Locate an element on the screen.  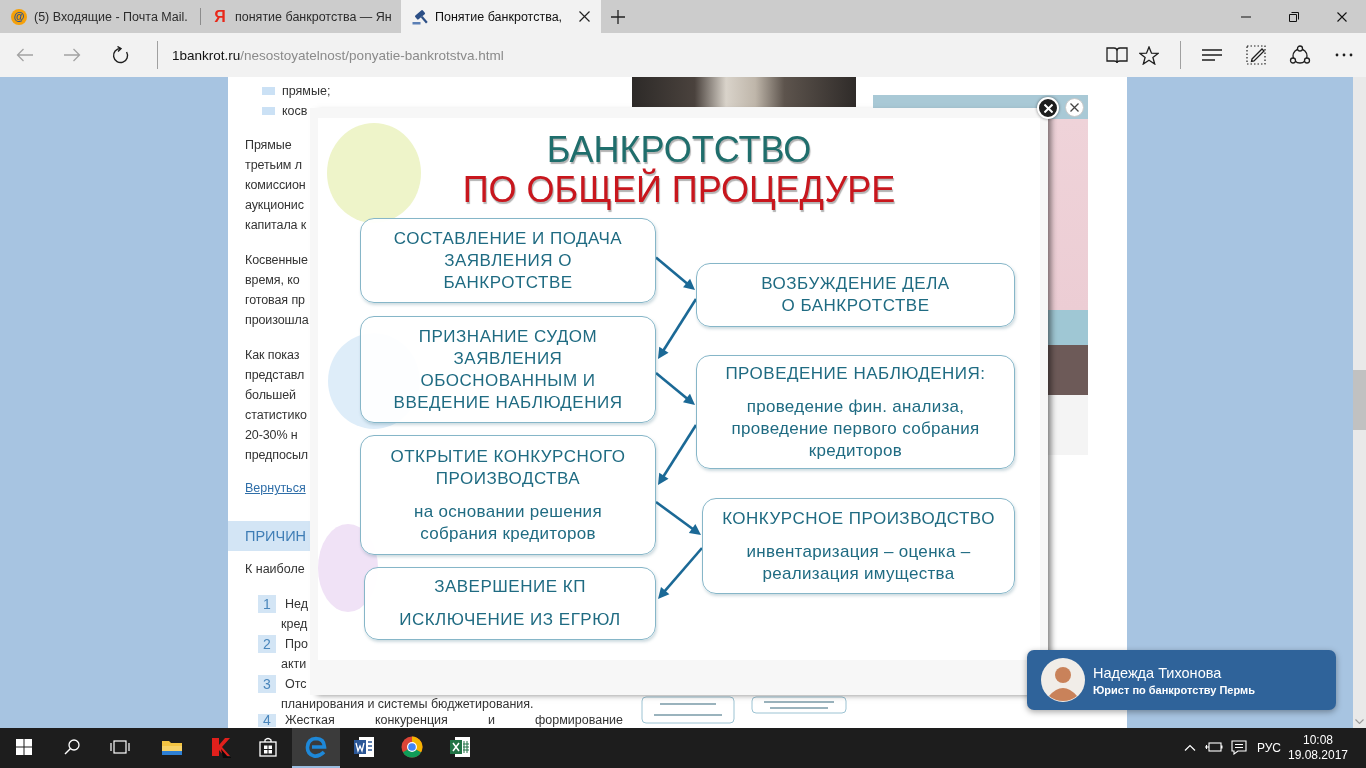
list-item-text: Про акти is located at coordinates (294, 654).